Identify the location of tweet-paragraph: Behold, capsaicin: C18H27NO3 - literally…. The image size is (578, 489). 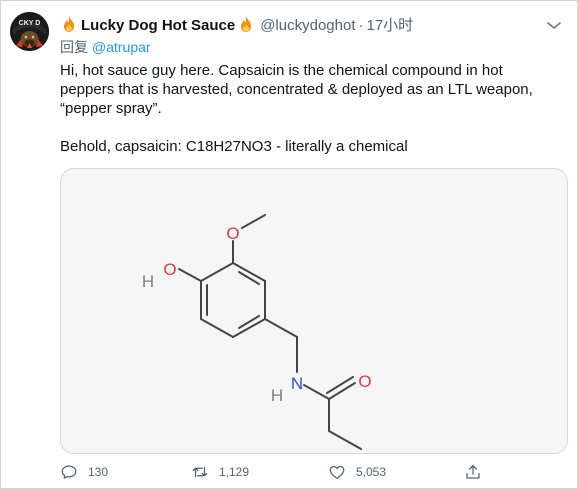
(234, 146).